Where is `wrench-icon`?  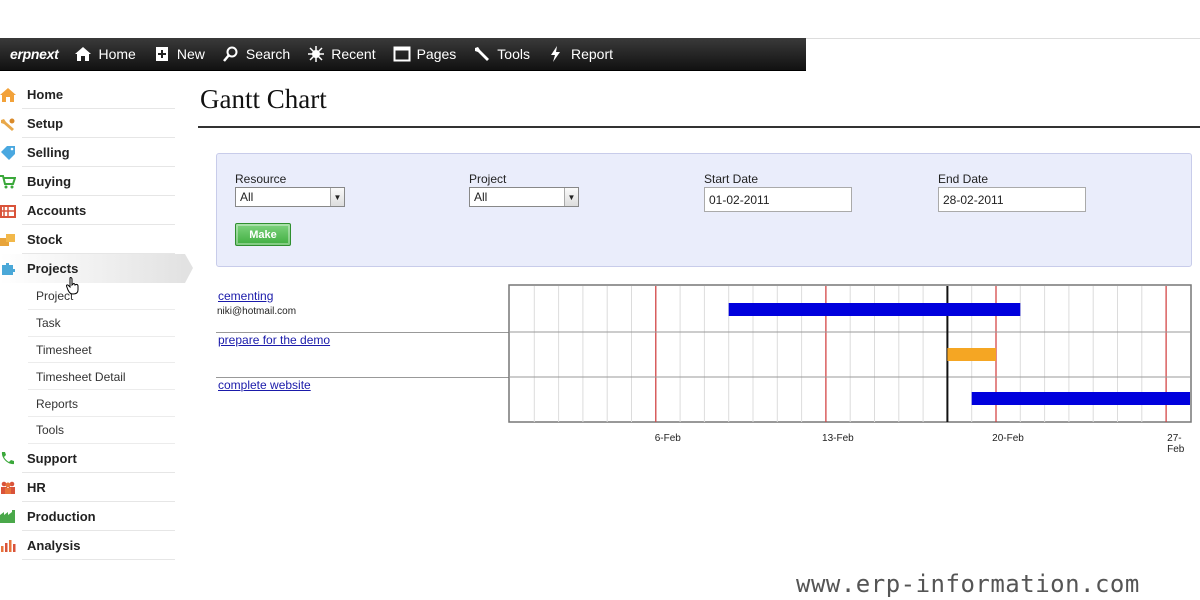
wrench-icon is located at coordinates (482, 54).